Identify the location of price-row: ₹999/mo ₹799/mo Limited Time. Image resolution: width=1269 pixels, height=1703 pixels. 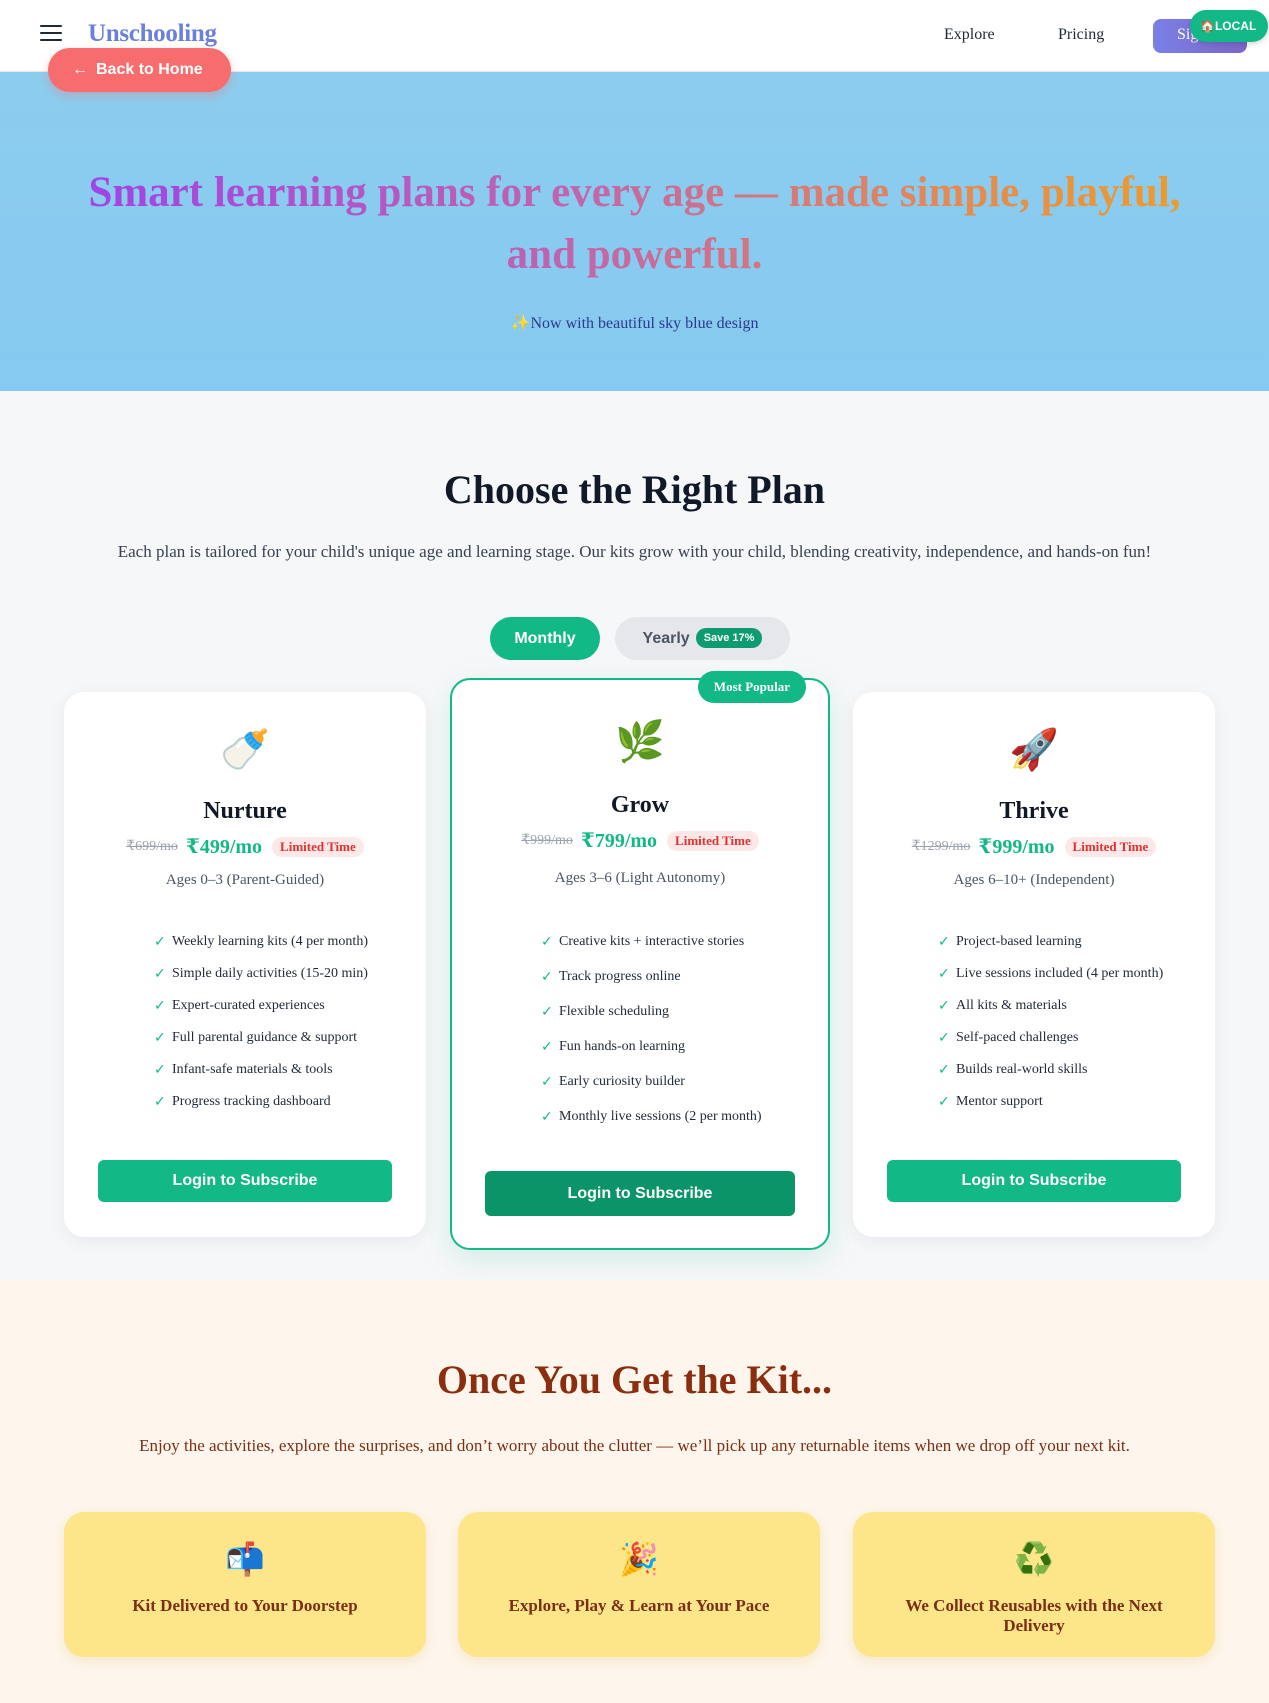
(640, 840).